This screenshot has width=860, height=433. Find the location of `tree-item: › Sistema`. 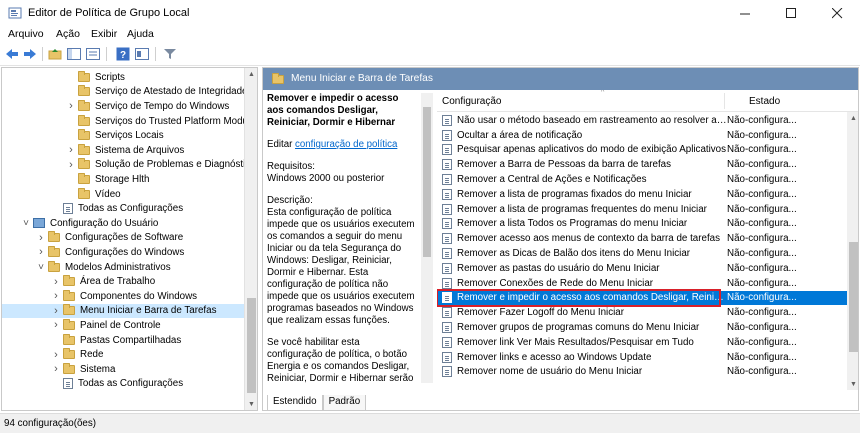

tree-item: › Sistema is located at coordinates (58, 369).